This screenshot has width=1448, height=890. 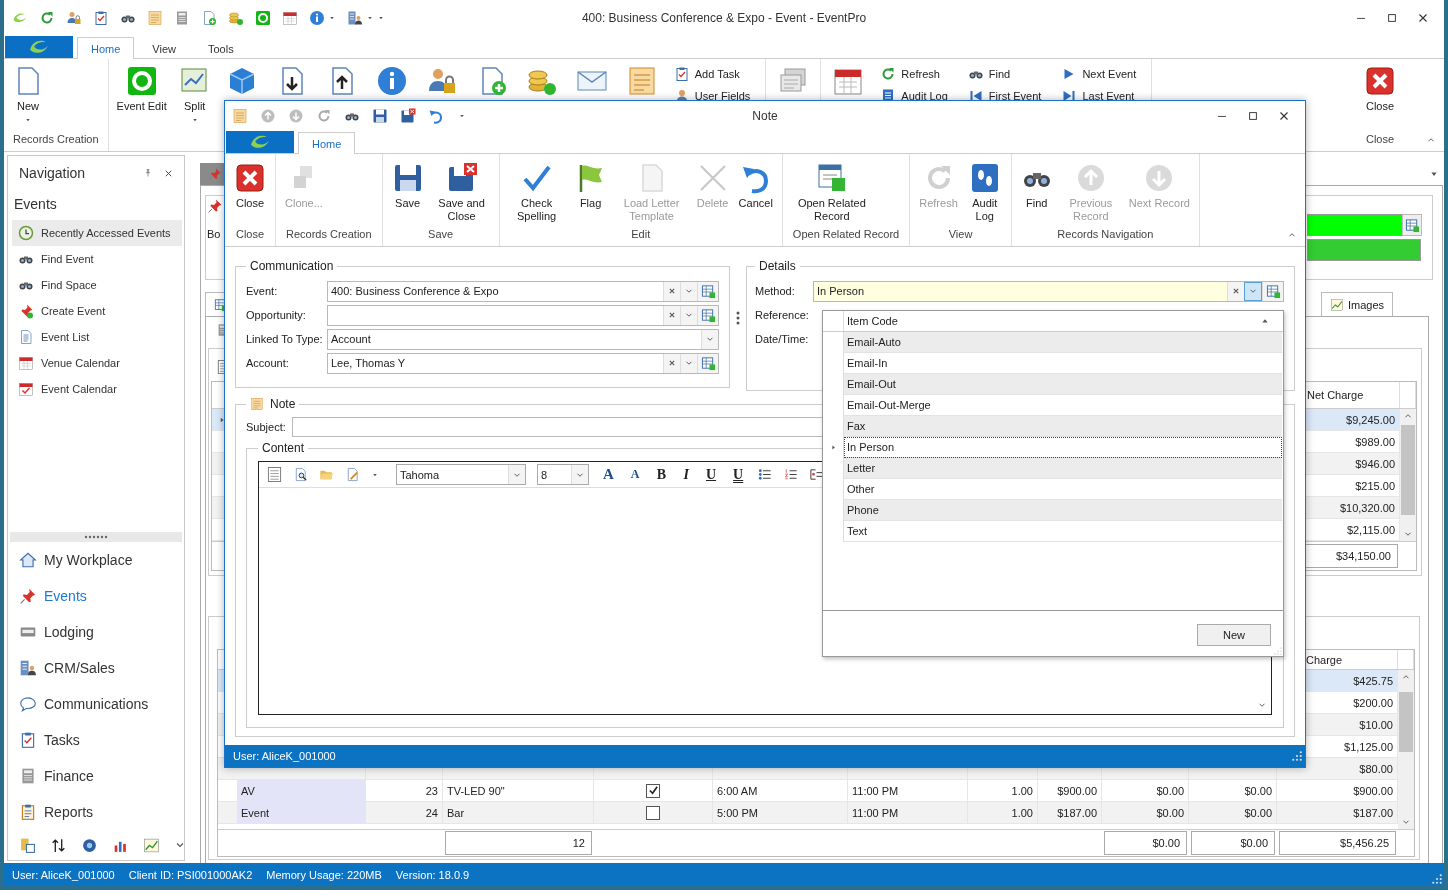 I want to click on ribbon-group-label: Records Navigation, so click(x=1105, y=235).